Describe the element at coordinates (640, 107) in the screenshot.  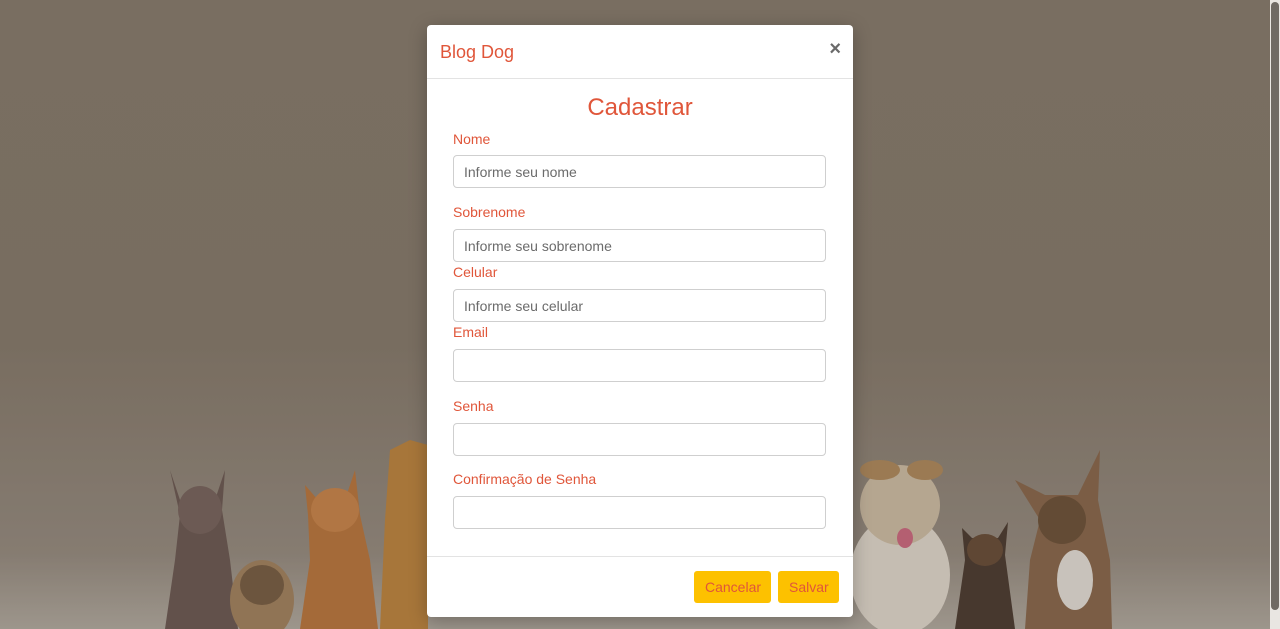
I see `form-heading: Cadastrar` at that location.